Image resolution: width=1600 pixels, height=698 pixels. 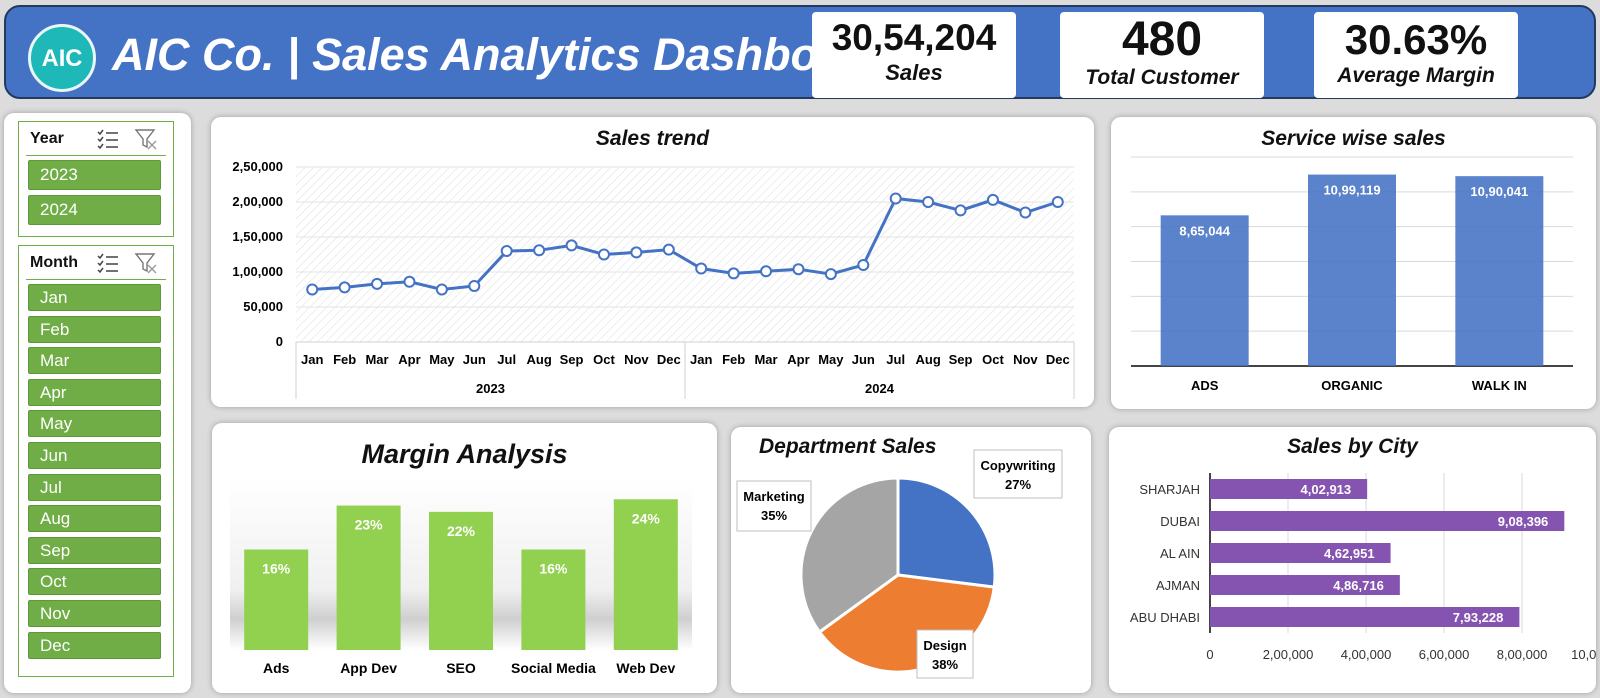 What do you see at coordinates (94, 645) in the screenshot?
I see `month-slicer-item-dec: Dec` at bounding box center [94, 645].